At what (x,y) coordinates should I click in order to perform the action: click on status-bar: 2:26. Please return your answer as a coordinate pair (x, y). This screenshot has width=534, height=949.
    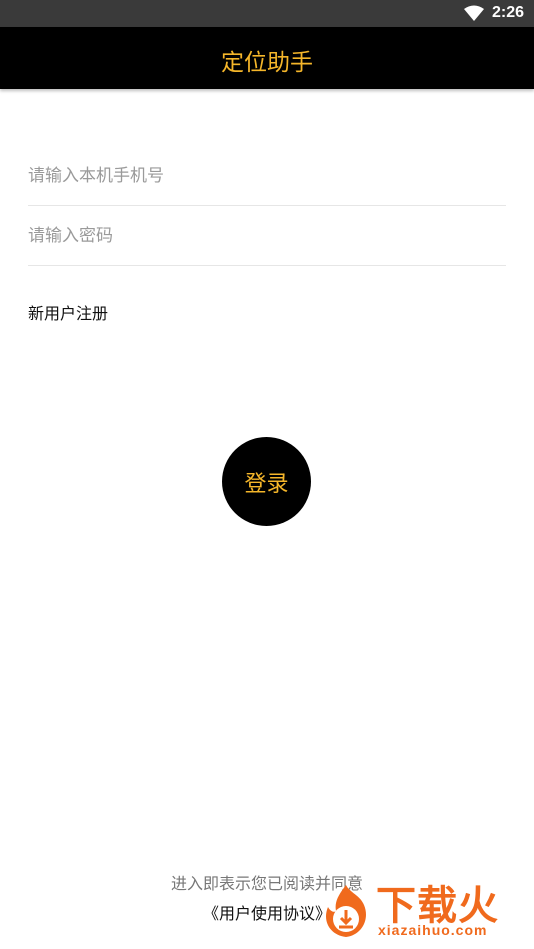
    Looking at the image, I should click on (267, 13).